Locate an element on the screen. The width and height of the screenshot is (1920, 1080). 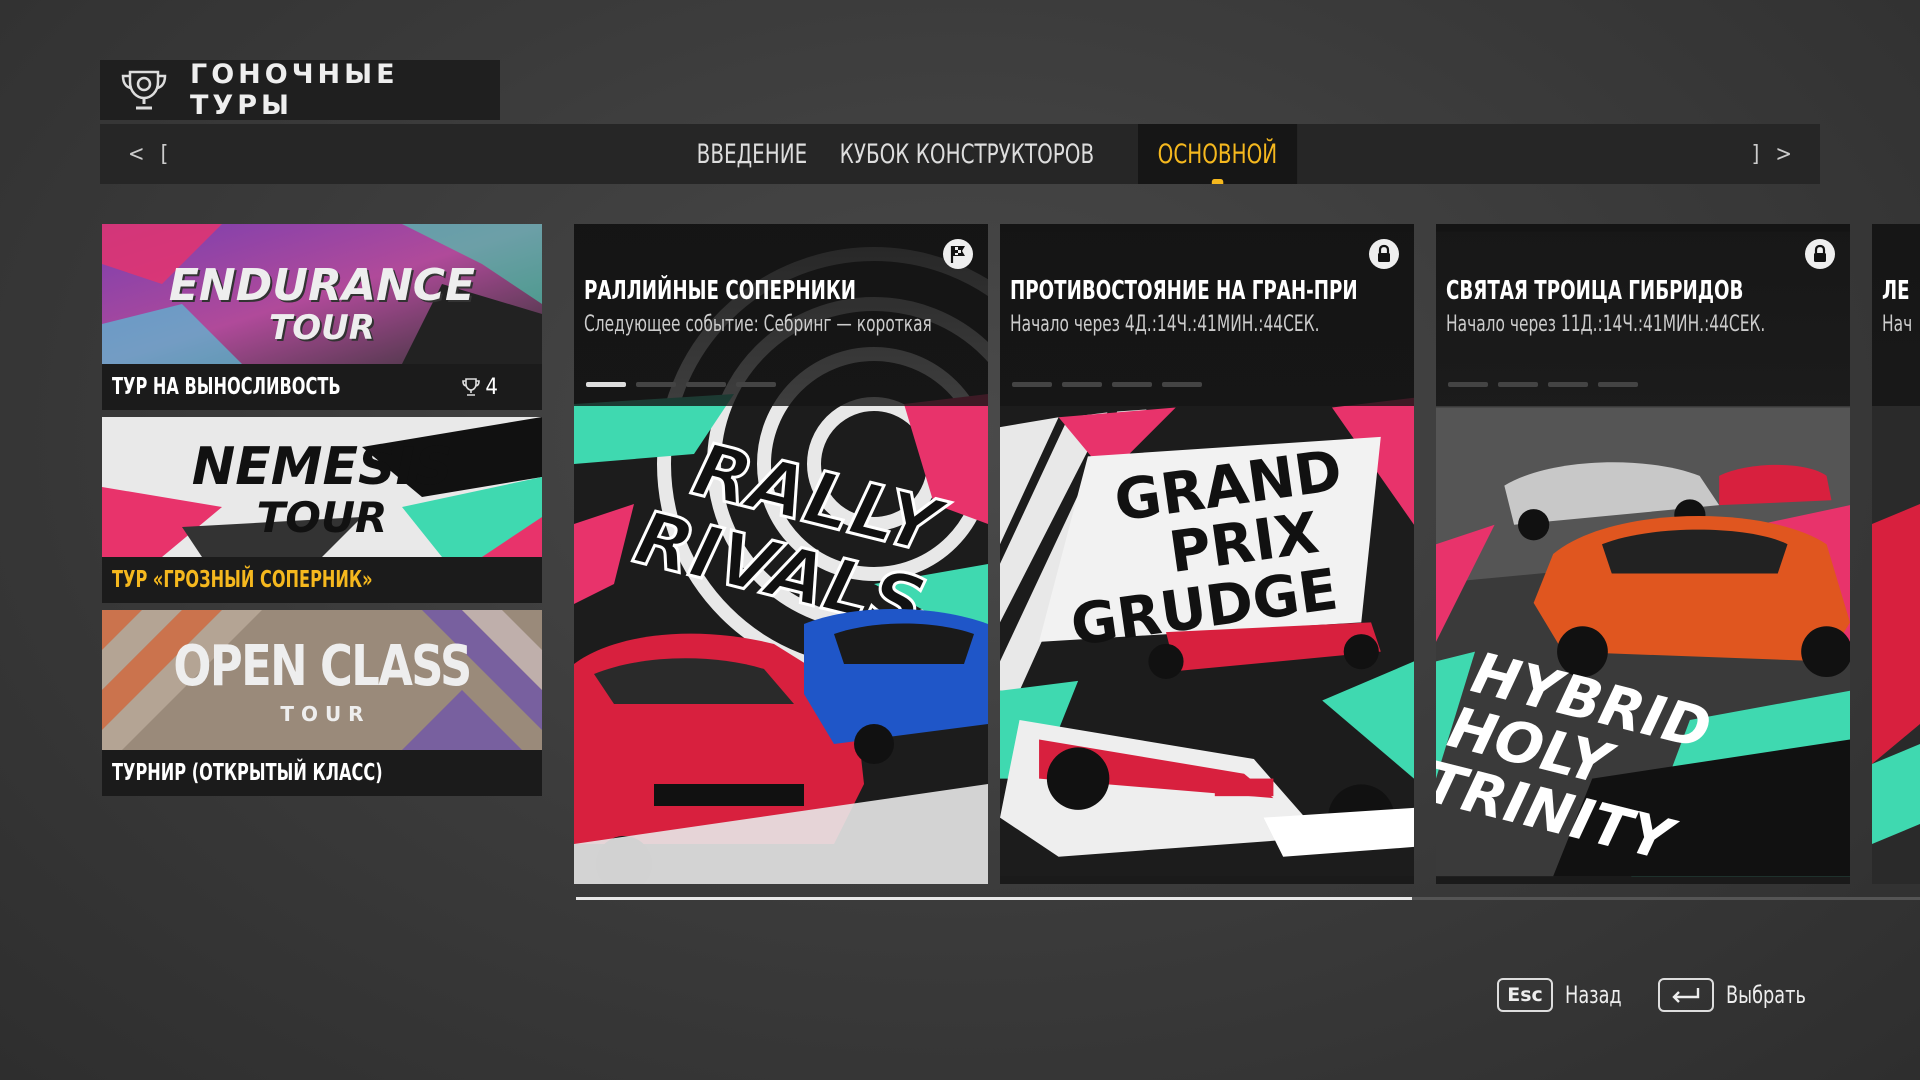
flag-icon is located at coordinates (958, 254).